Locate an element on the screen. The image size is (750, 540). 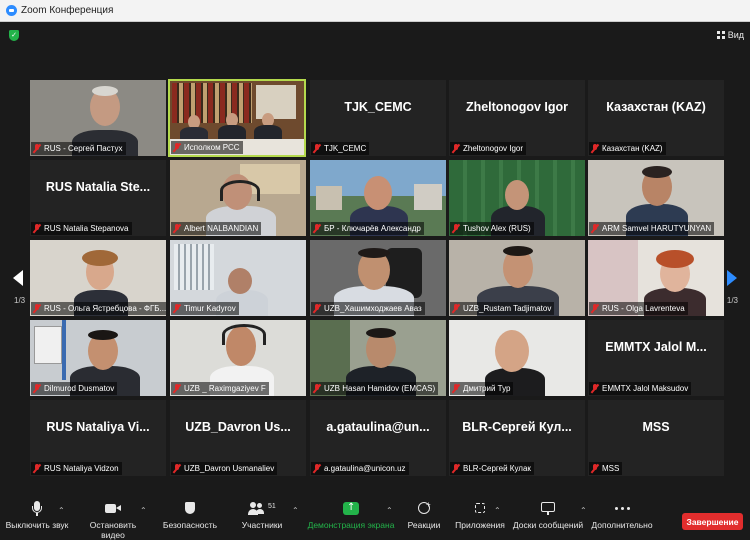
audio-options-caret-icon: ⌃ is located at coordinates (61, 510).